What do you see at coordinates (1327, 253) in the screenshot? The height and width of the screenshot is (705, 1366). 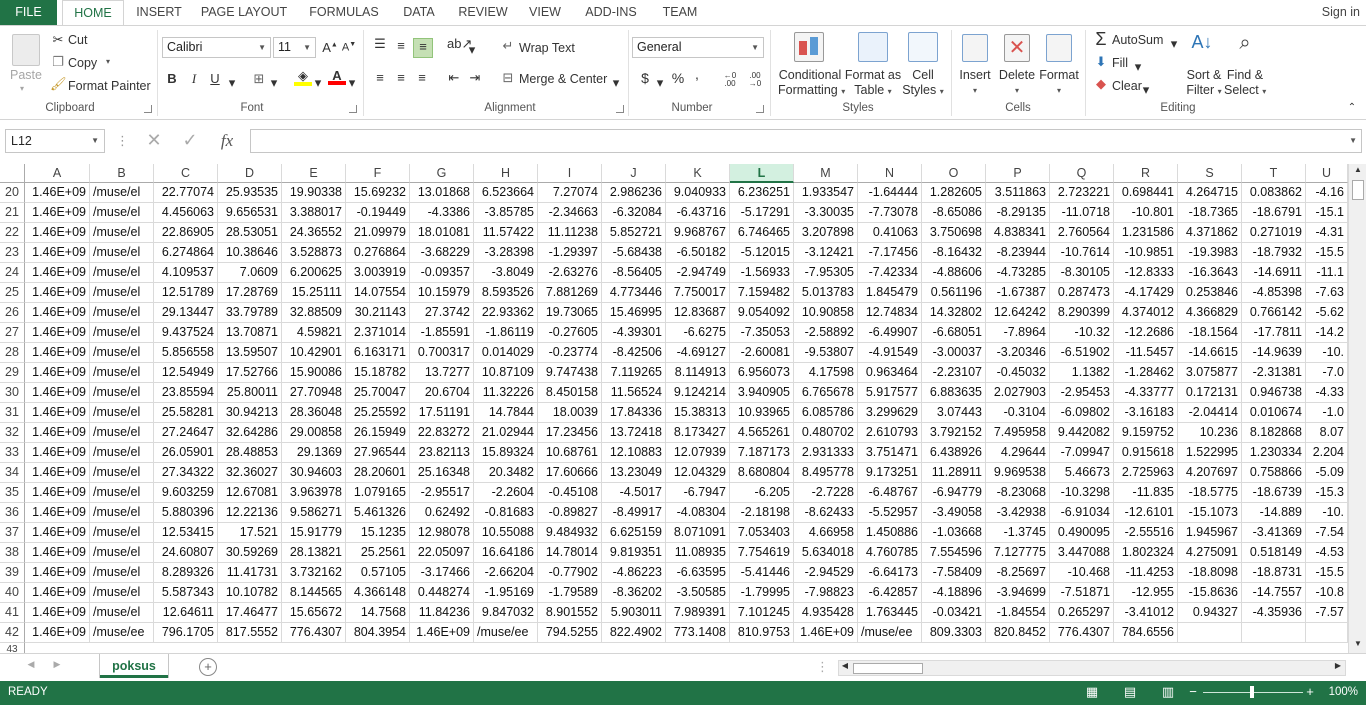 I see `cell-U23: -15.5` at bounding box center [1327, 253].